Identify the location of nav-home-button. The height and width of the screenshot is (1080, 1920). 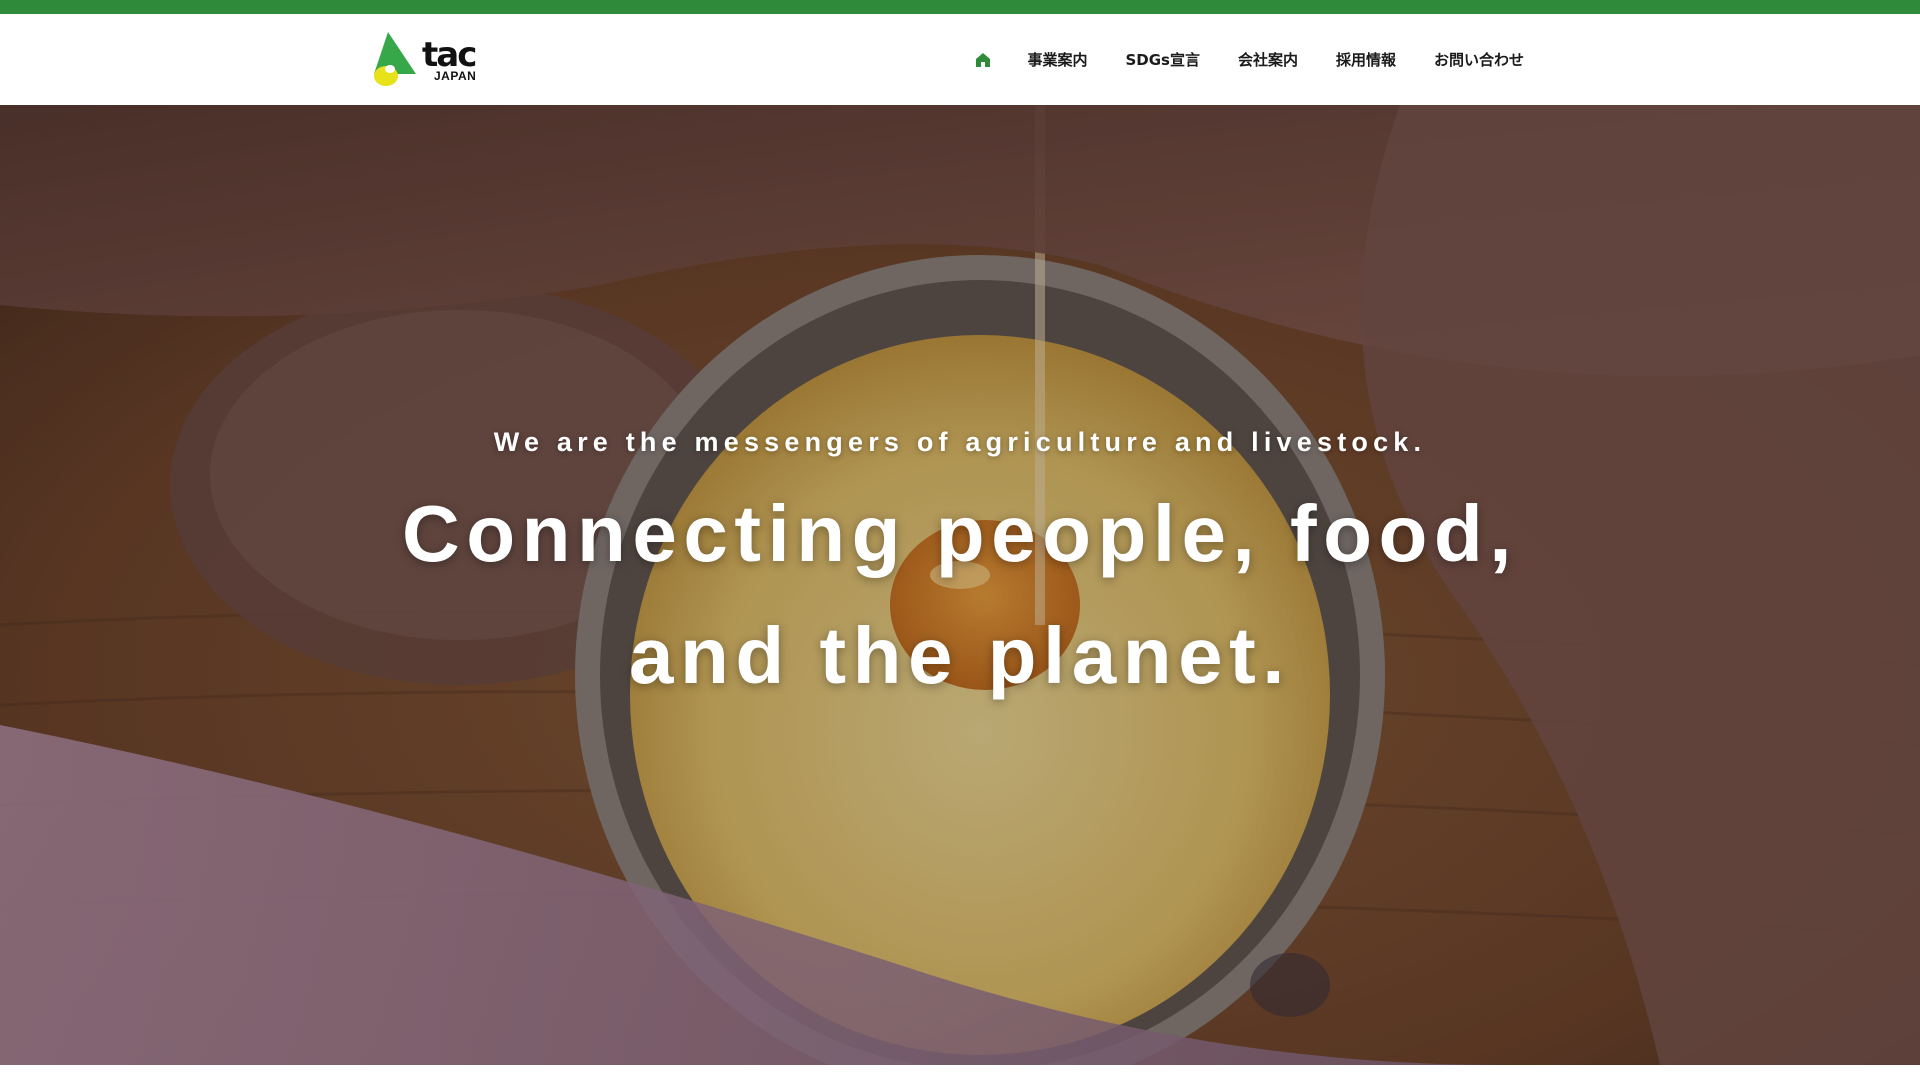
(983, 60).